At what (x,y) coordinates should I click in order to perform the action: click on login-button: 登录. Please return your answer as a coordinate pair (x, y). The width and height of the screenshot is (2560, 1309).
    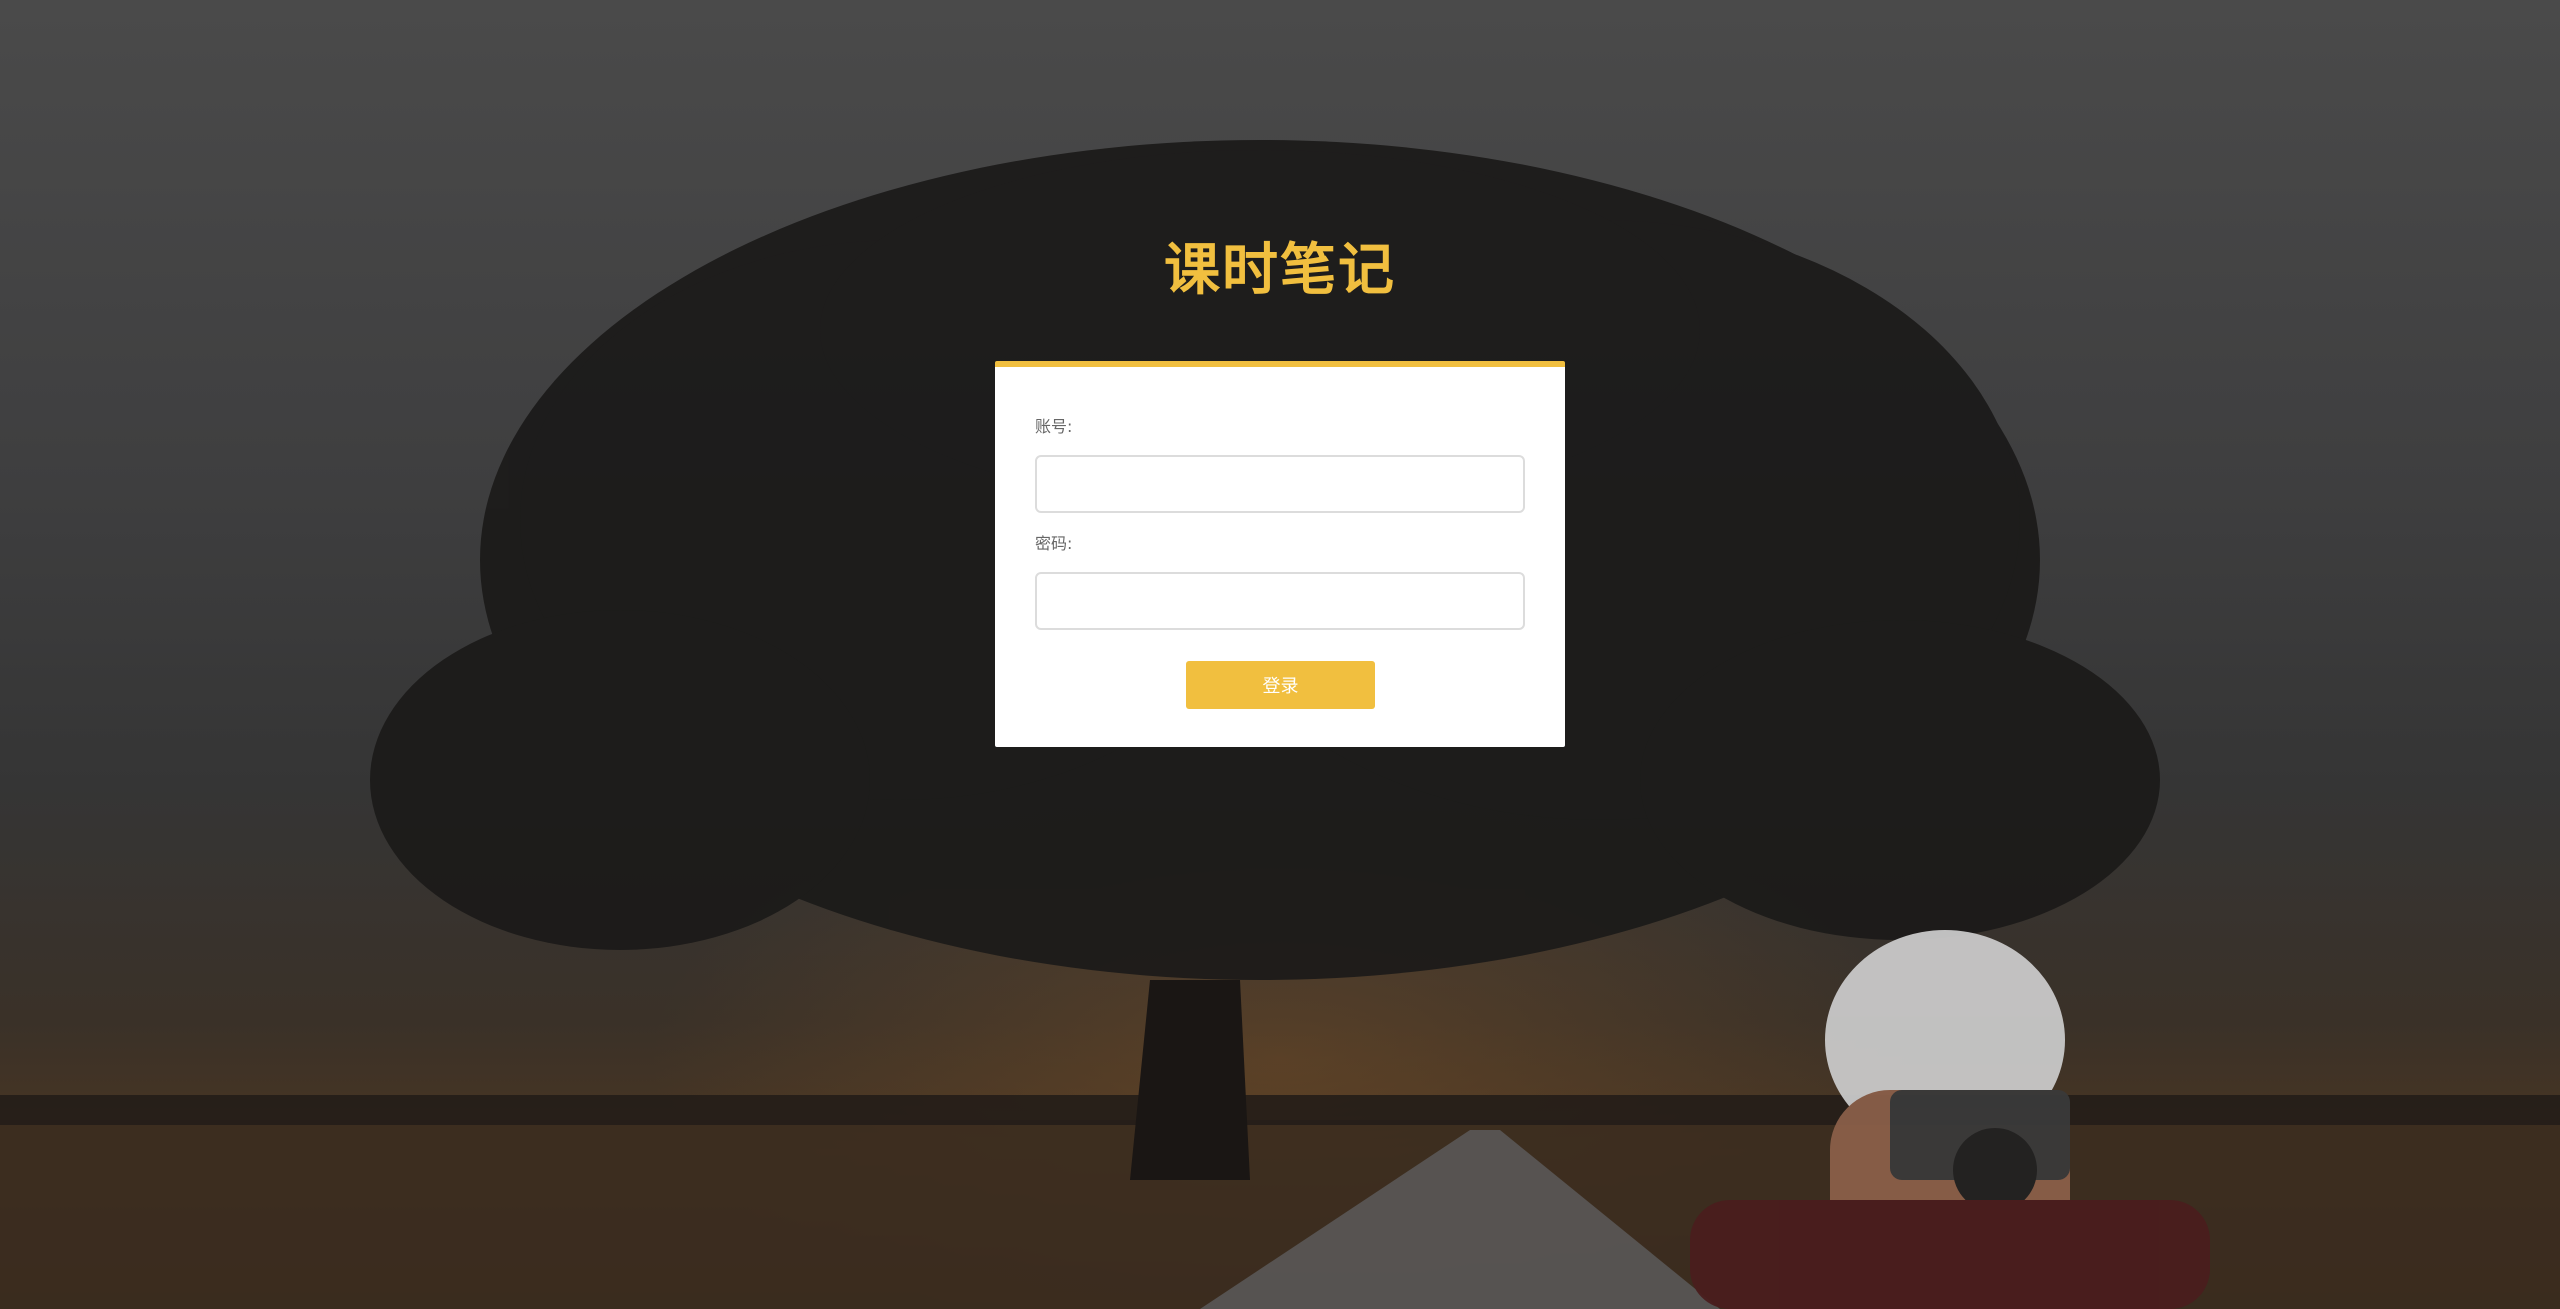
    Looking at the image, I should click on (1280, 685).